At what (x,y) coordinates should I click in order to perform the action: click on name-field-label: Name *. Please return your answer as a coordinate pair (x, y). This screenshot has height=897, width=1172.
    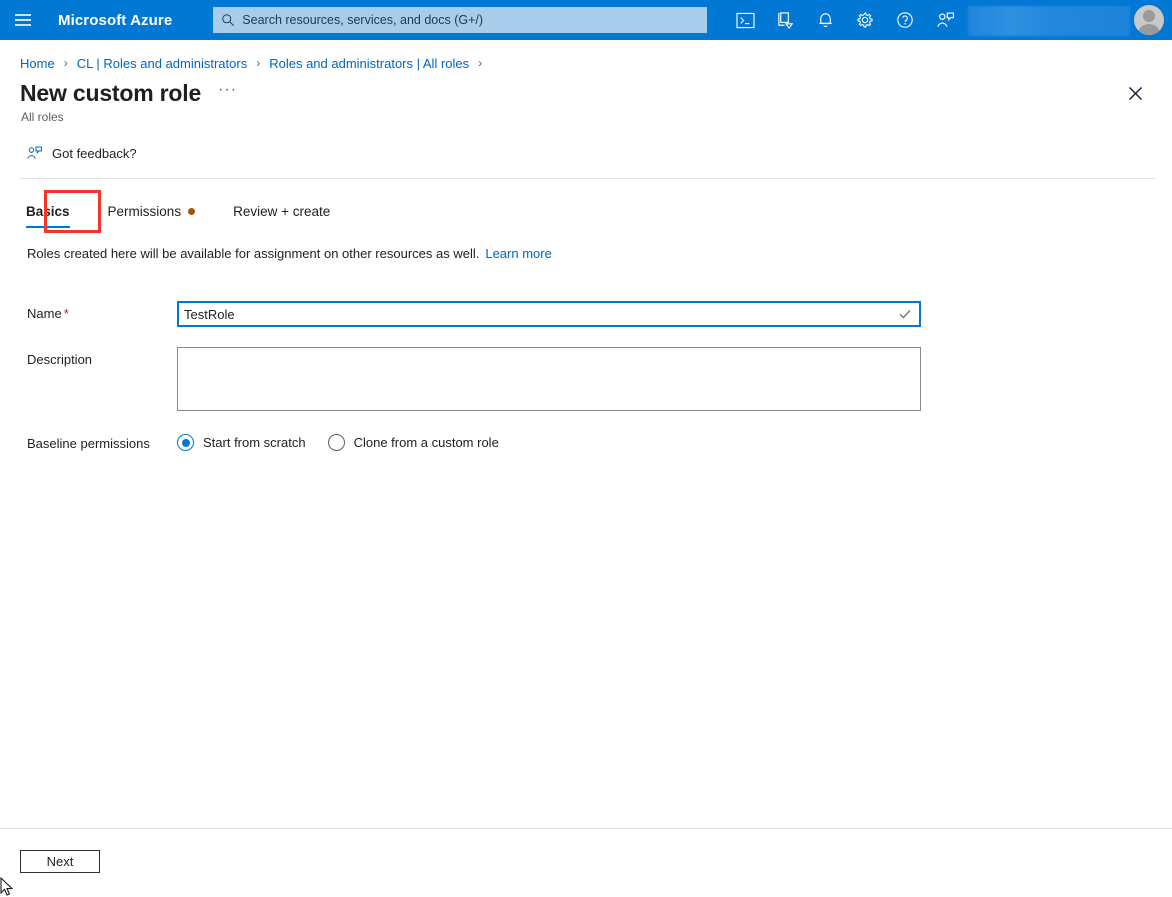
    Looking at the image, I should click on (102, 311).